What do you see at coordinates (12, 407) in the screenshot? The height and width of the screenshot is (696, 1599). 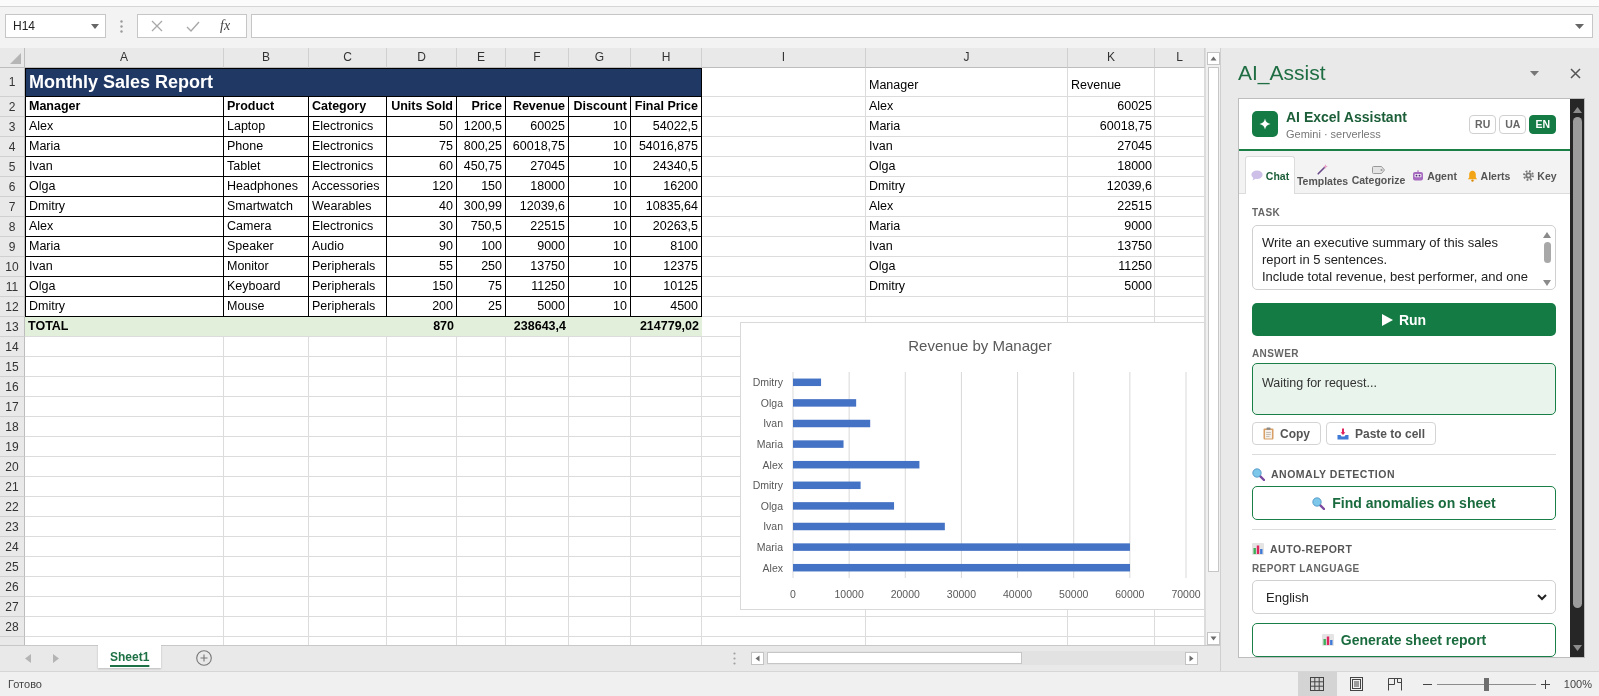 I see `row-header: 17` at bounding box center [12, 407].